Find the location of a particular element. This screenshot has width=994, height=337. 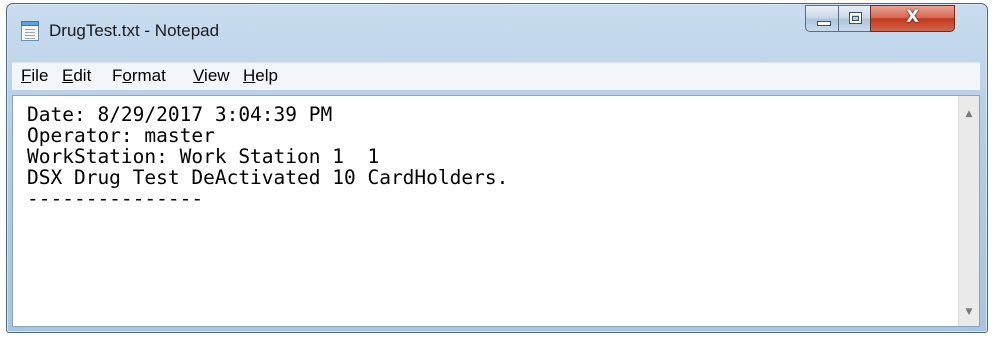

close-icon: X is located at coordinates (912, 17).